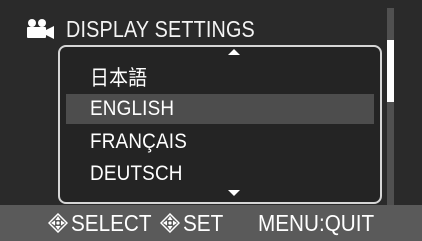 This screenshot has width=422, height=241. What do you see at coordinates (111, 222) in the screenshot?
I see `select-label: SELECT` at bounding box center [111, 222].